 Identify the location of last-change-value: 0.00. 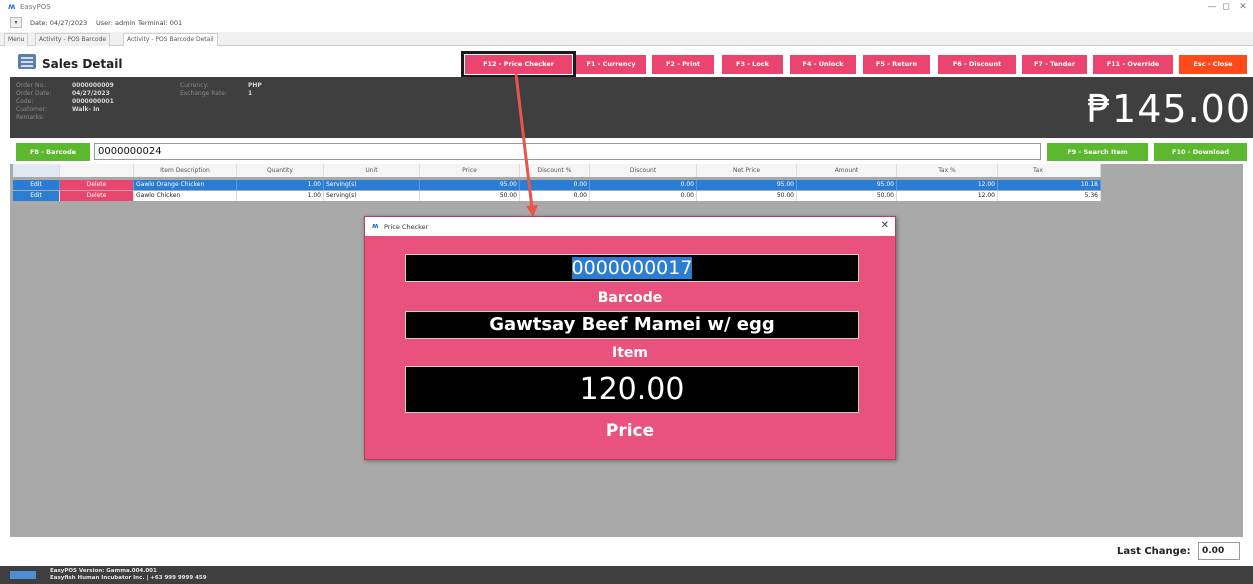
(1219, 551).